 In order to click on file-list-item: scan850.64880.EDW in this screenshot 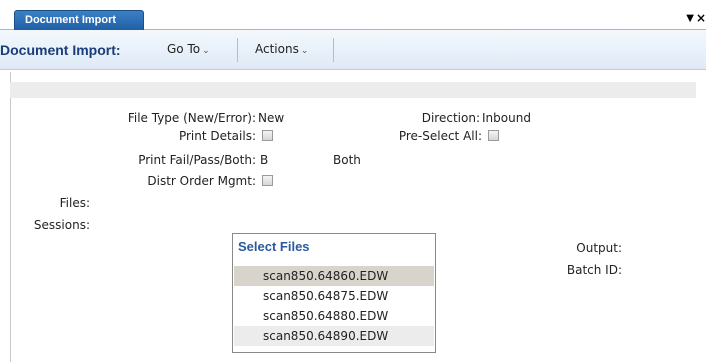, I will do `click(334, 316)`.